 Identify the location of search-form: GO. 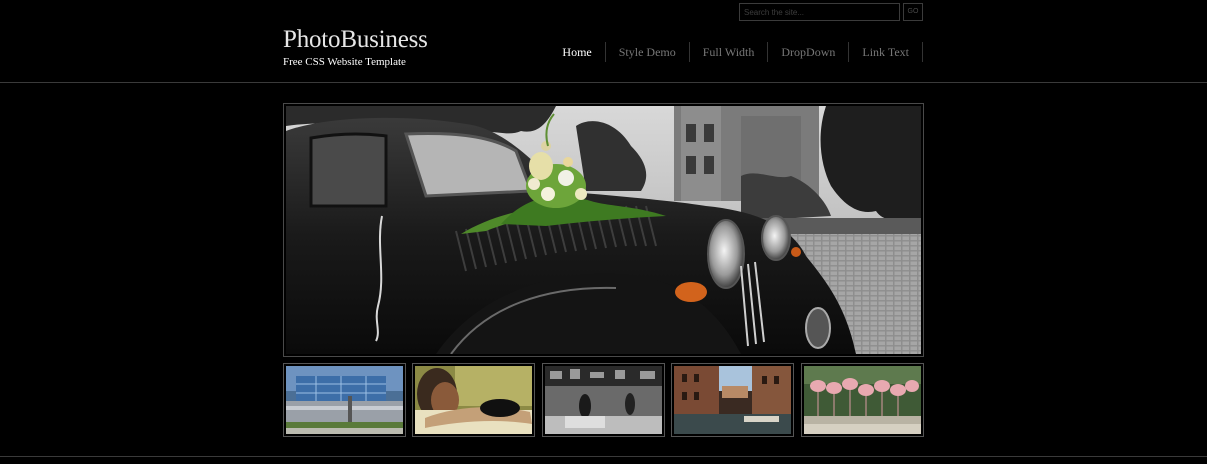
(831, 12).